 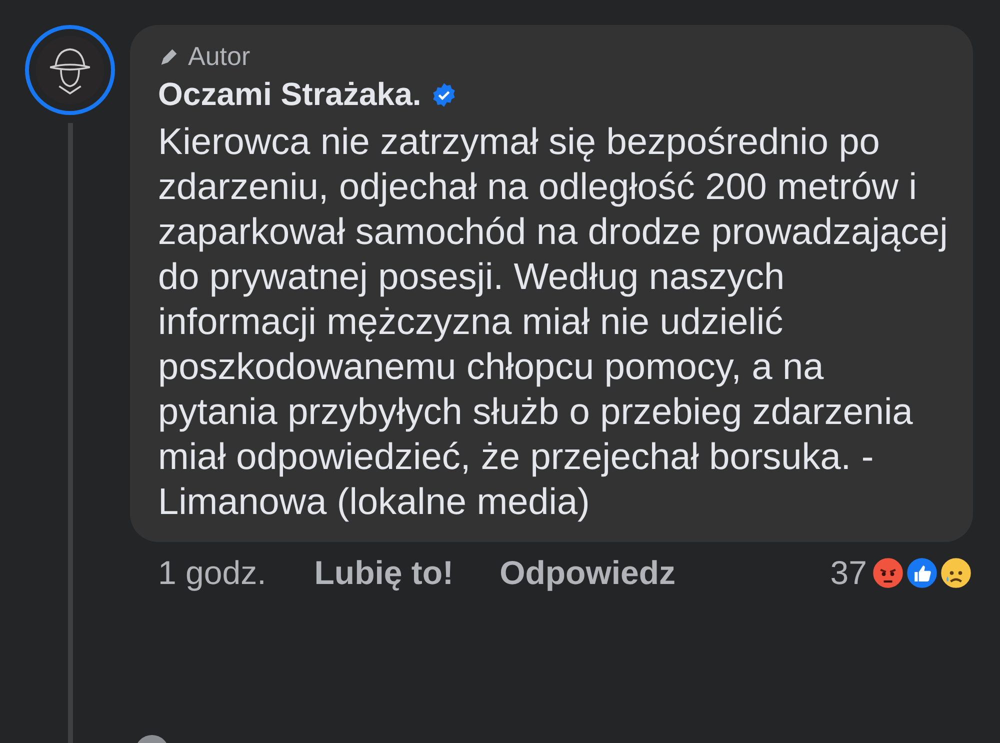 What do you see at coordinates (219, 56) in the screenshot?
I see `author-label: Autor` at bounding box center [219, 56].